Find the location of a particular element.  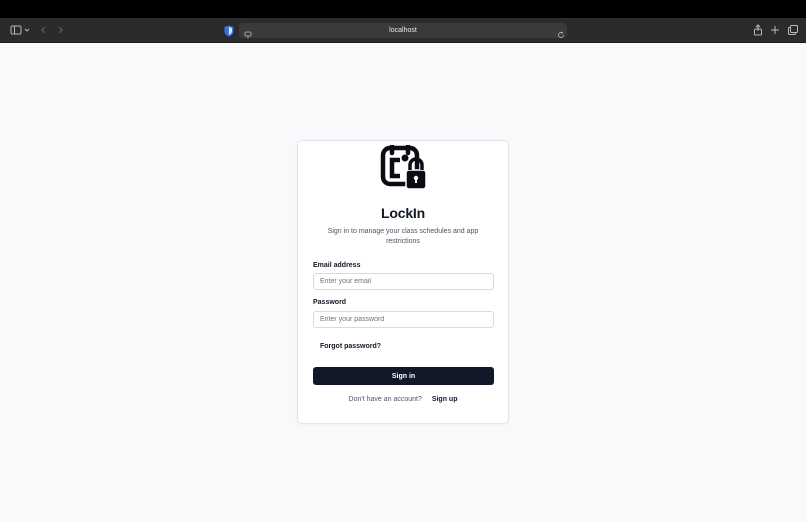

email-input is located at coordinates (403, 281).